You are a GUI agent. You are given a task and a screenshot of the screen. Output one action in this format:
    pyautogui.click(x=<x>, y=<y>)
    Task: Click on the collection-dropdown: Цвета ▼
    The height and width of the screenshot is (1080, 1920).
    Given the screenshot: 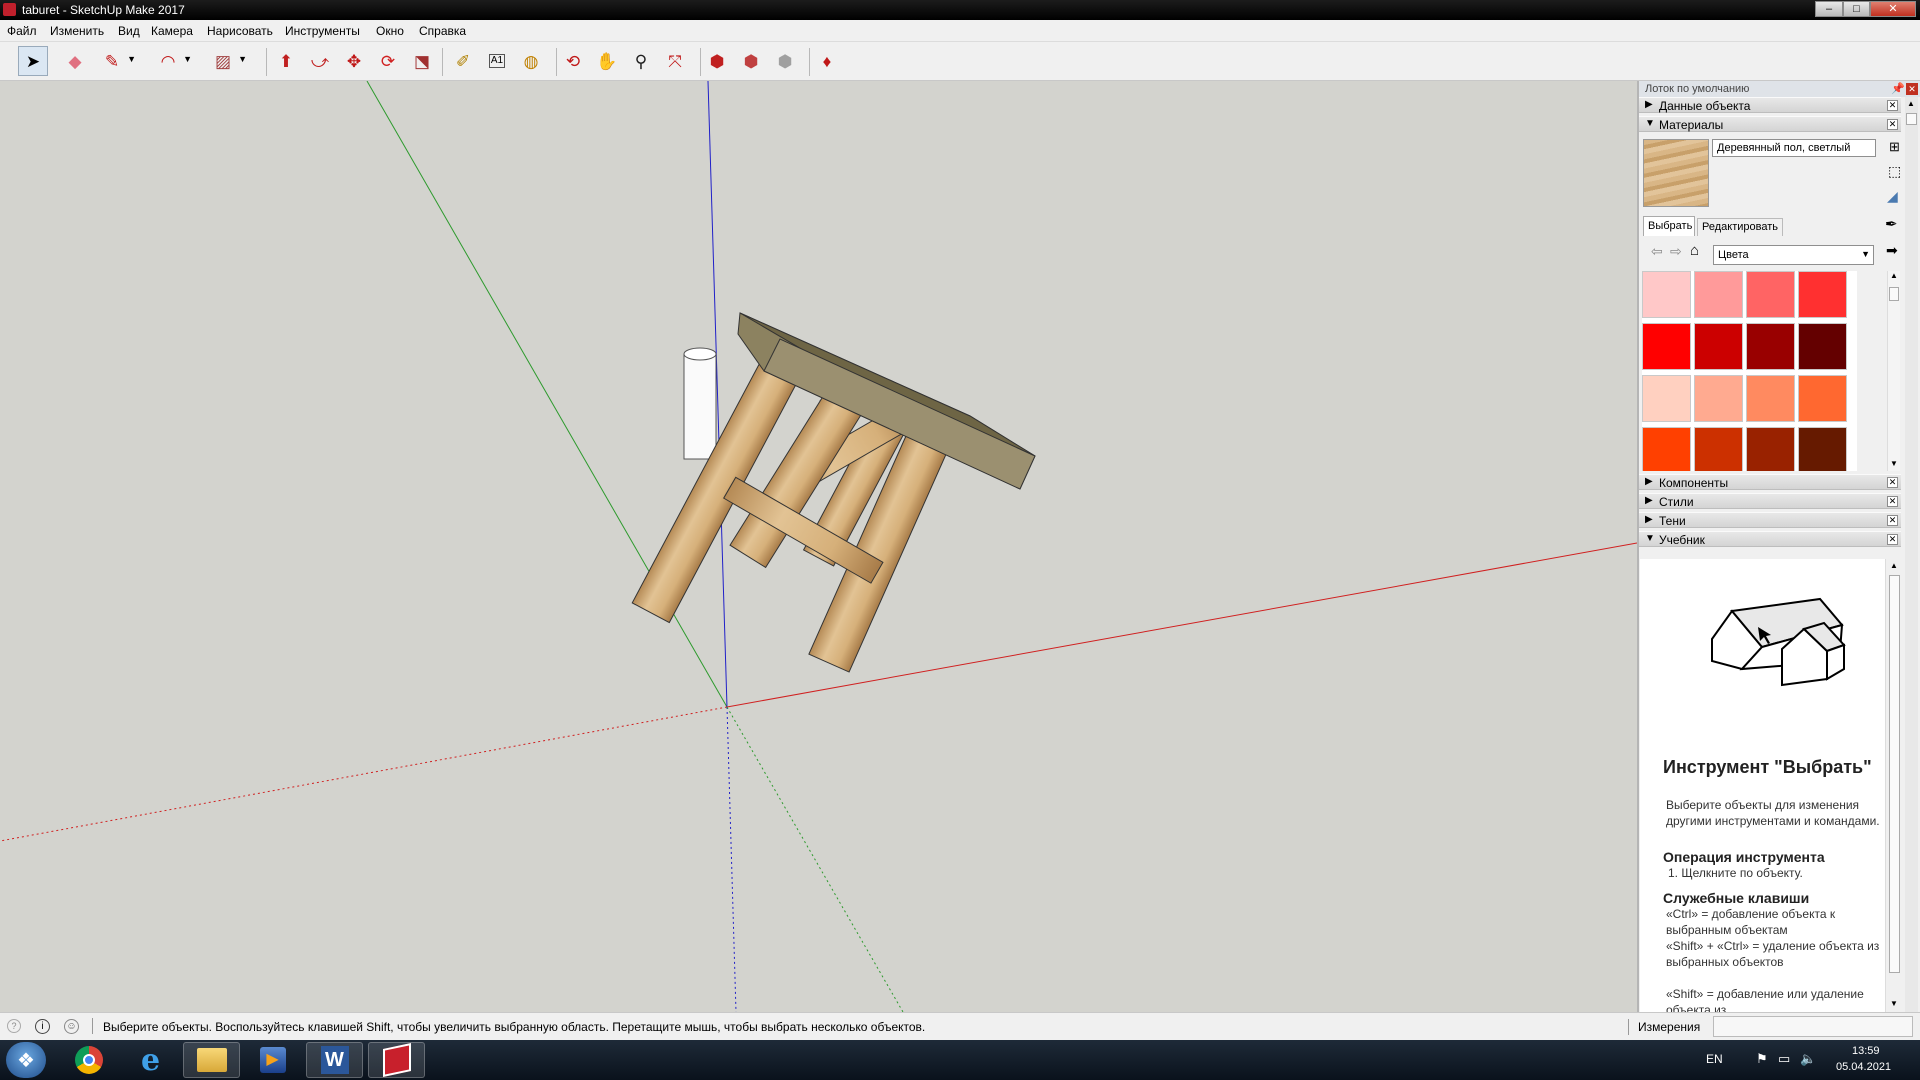 What is the action you would take?
    pyautogui.click(x=1793, y=255)
    